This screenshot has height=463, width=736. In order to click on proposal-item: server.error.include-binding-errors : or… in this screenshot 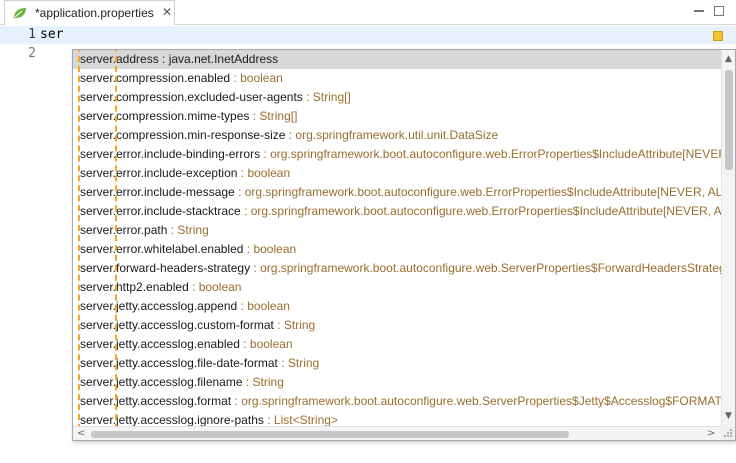, I will do `click(397, 154)`.